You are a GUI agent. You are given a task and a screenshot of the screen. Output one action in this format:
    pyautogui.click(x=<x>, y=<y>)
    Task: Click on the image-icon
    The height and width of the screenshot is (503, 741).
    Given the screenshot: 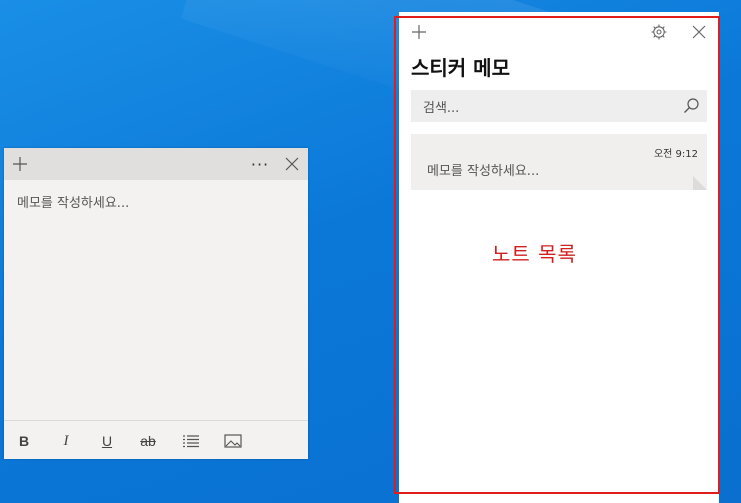 What is the action you would take?
    pyautogui.click(x=233, y=441)
    